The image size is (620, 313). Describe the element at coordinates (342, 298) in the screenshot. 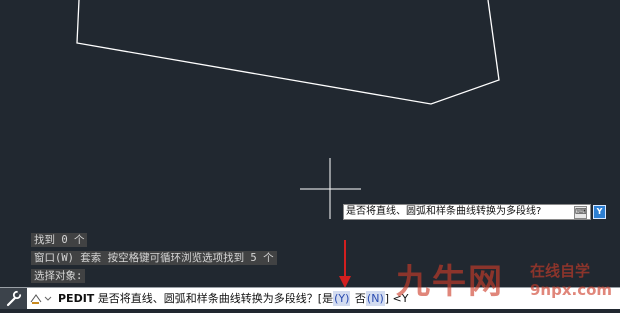

I see `option-yes-button: (Y)` at that location.